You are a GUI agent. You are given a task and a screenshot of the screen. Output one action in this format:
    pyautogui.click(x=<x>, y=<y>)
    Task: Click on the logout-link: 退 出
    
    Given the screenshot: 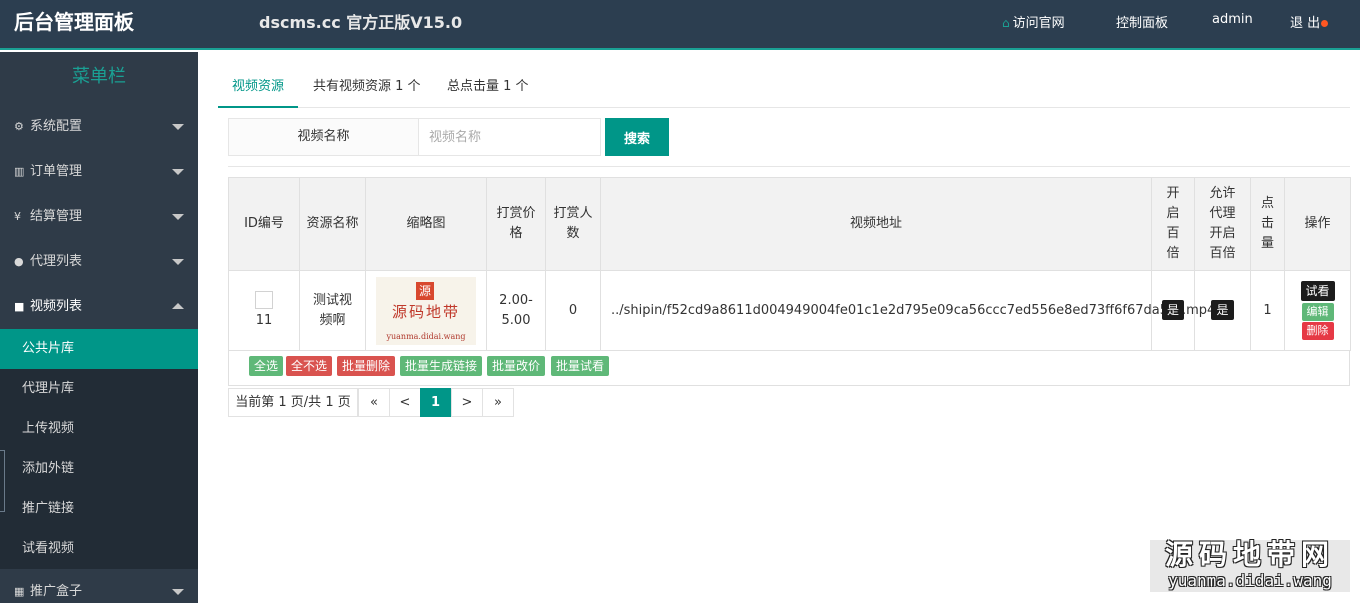 What is the action you would take?
    pyautogui.click(x=1309, y=21)
    